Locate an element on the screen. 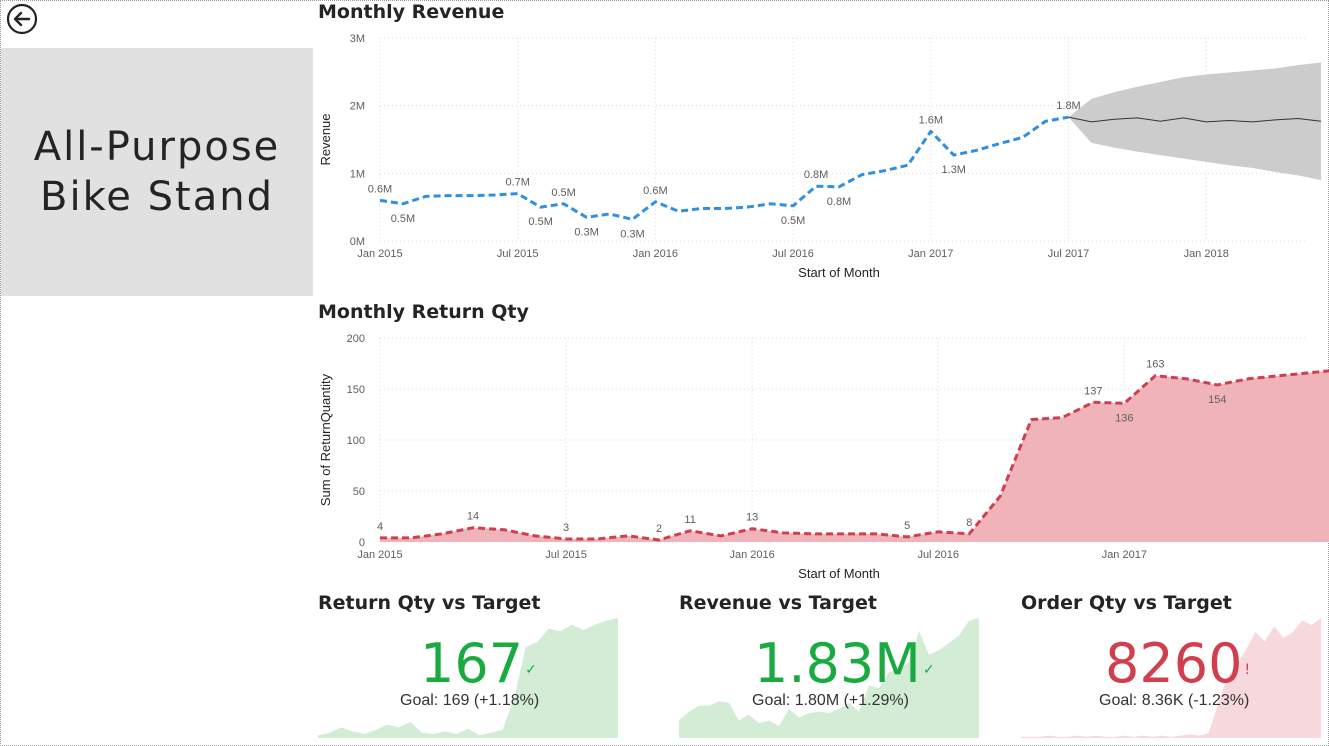  kpi-orders-title: Order Qty vs Target is located at coordinates (1126, 603).